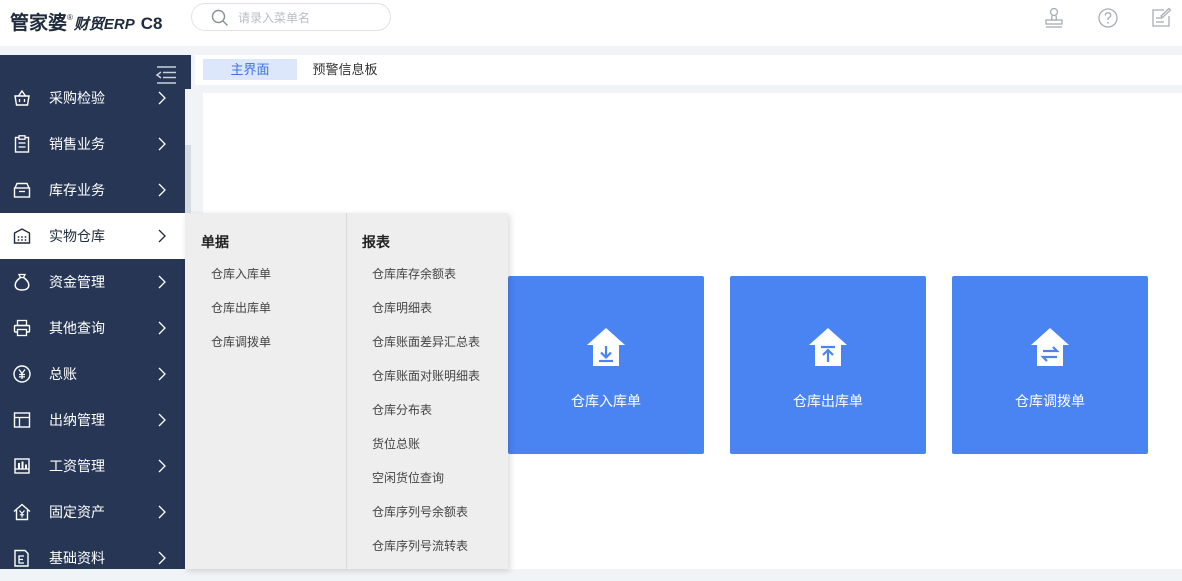  Describe the element at coordinates (77, 190) in the screenshot. I see `sidebar-item-label: 库存业务` at that location.